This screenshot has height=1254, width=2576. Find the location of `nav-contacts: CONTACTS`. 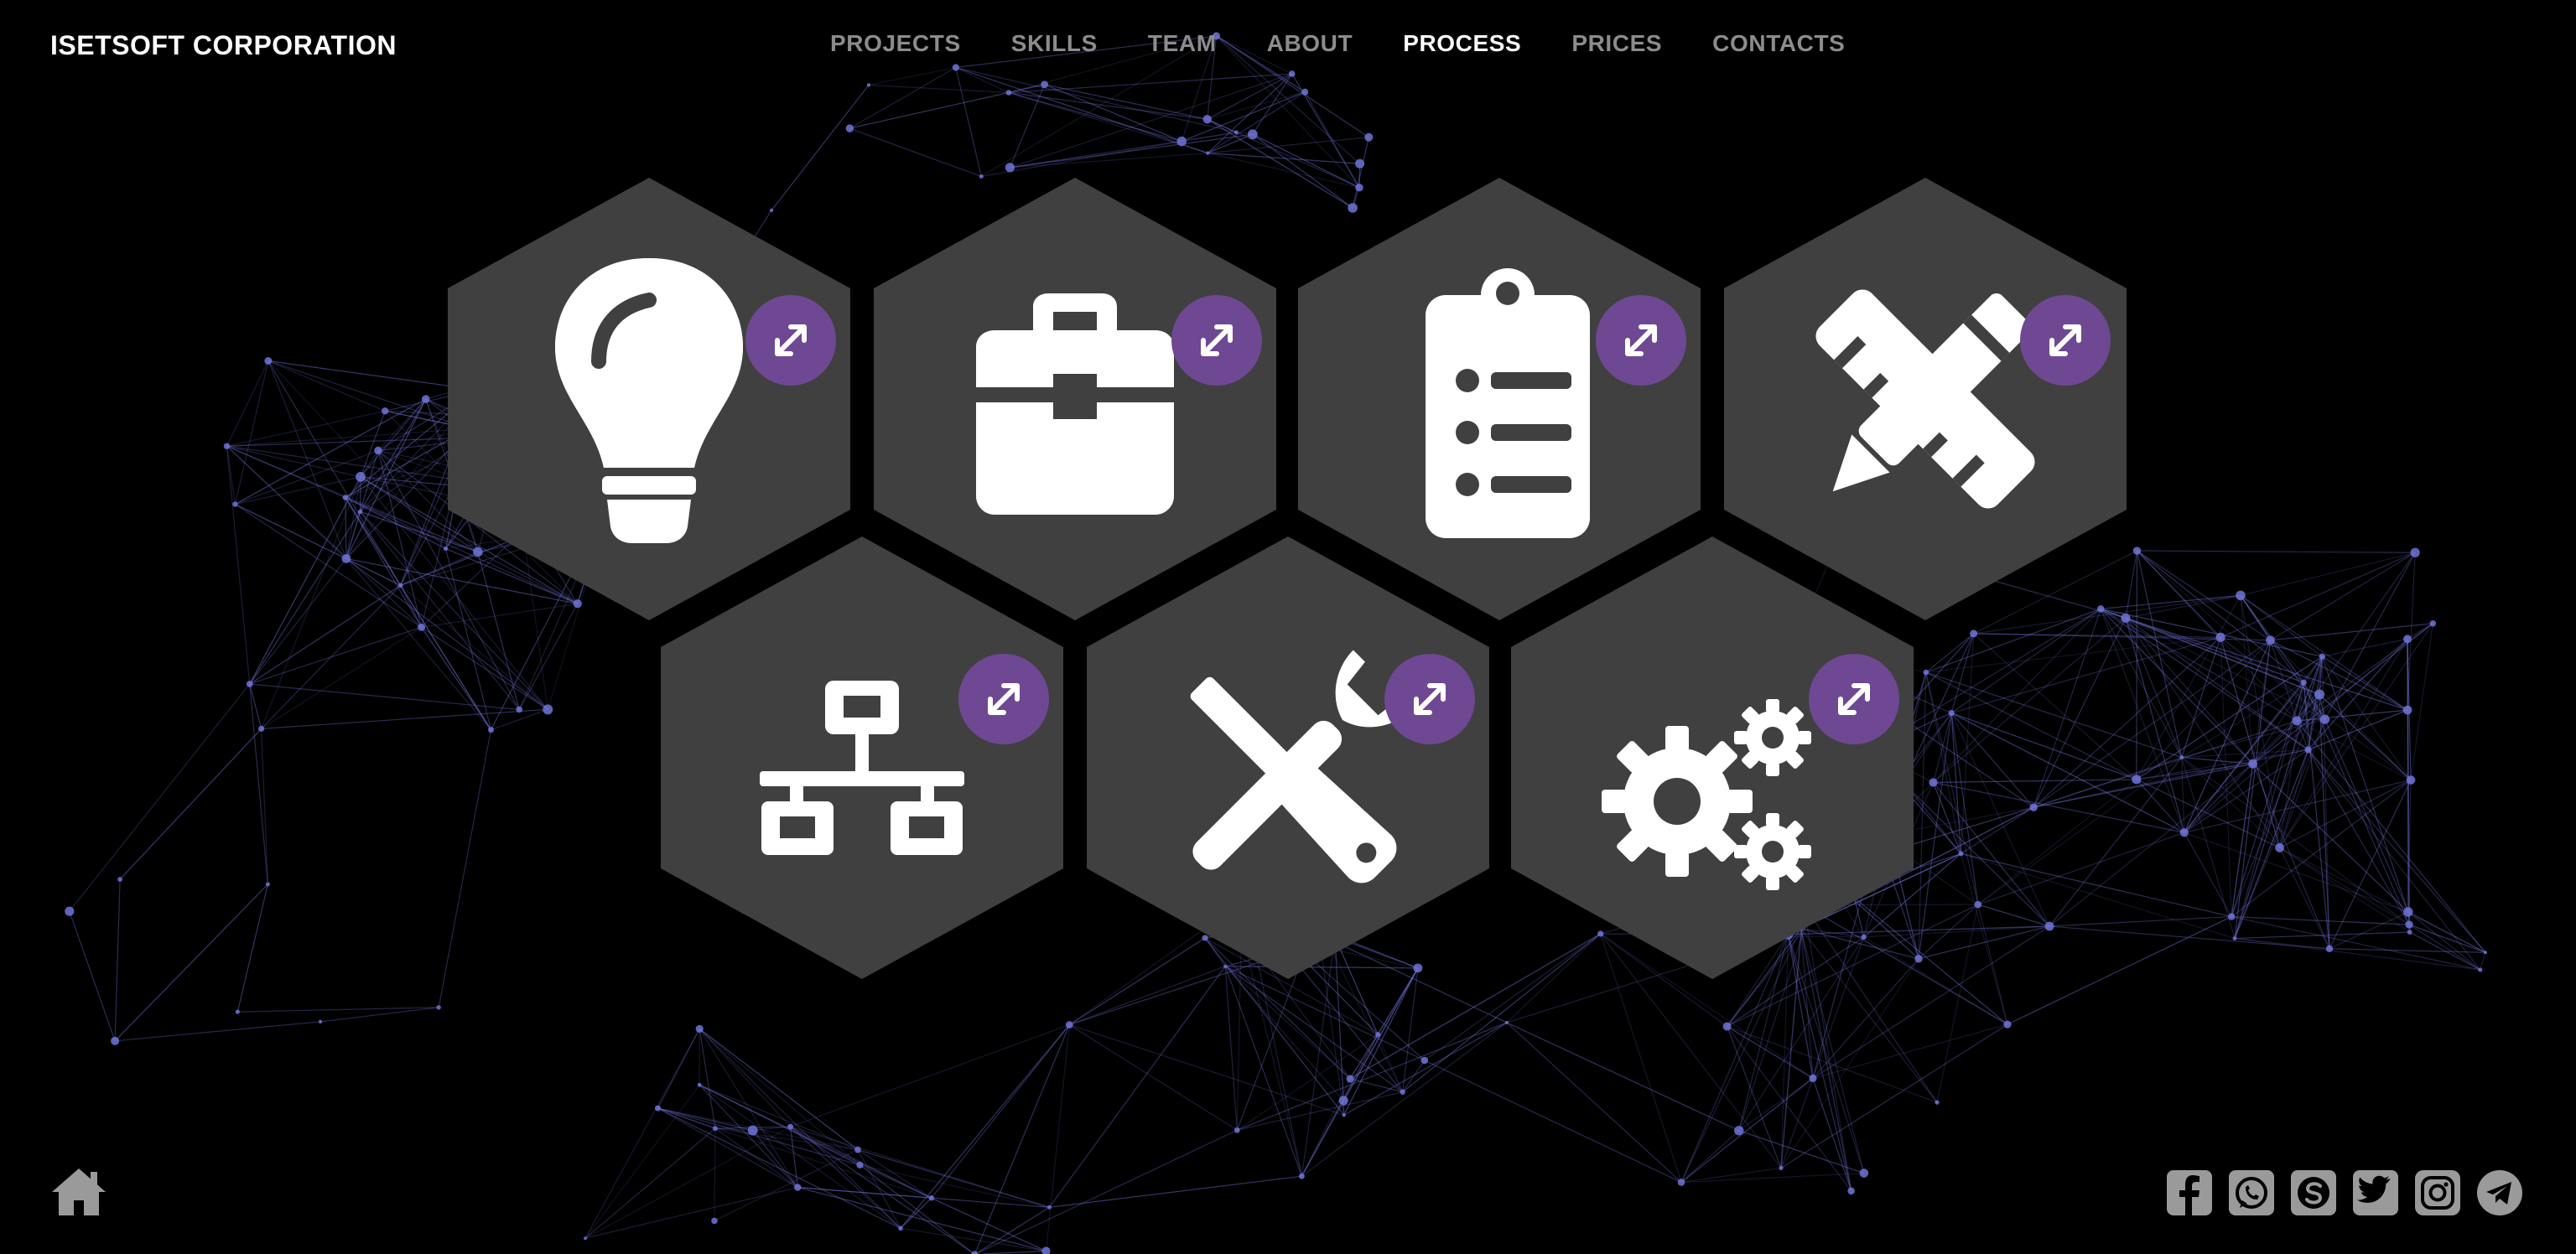

nav-contacts: CONTACTS is located at coordinates (1778, 43).